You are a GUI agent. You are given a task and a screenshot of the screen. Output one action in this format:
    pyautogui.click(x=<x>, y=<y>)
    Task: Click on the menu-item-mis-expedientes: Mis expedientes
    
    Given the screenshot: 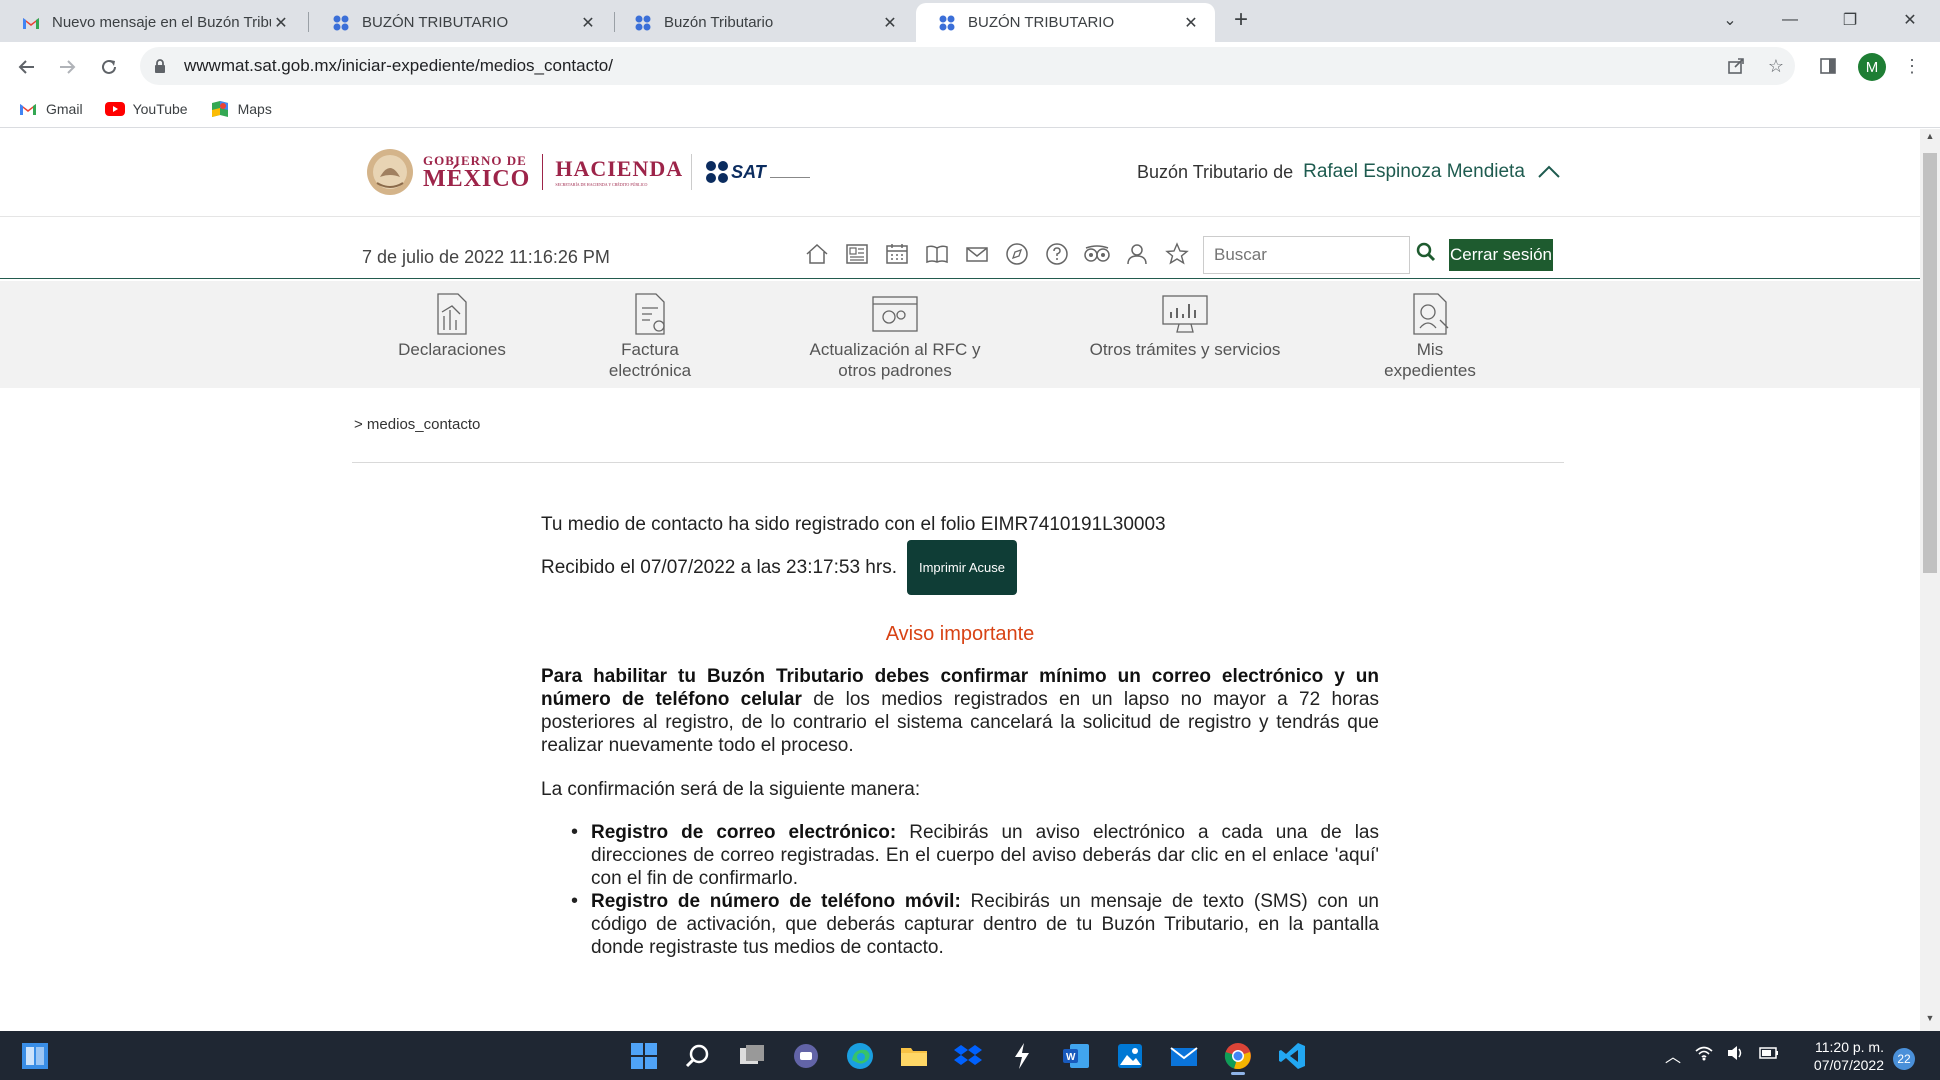 What is the action you would take?
    pyautogui.click(x=1430, y=336)
    